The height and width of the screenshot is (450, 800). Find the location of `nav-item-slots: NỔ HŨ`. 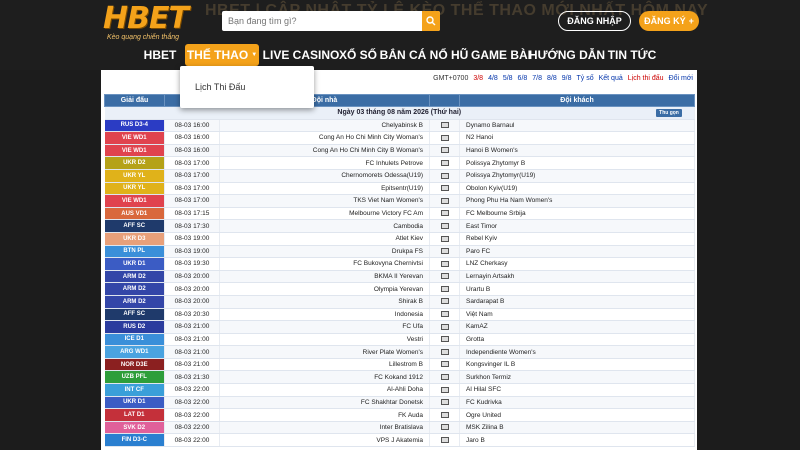

nav-item-slots: NỔ HŨ is located at coordinates (449, 55).